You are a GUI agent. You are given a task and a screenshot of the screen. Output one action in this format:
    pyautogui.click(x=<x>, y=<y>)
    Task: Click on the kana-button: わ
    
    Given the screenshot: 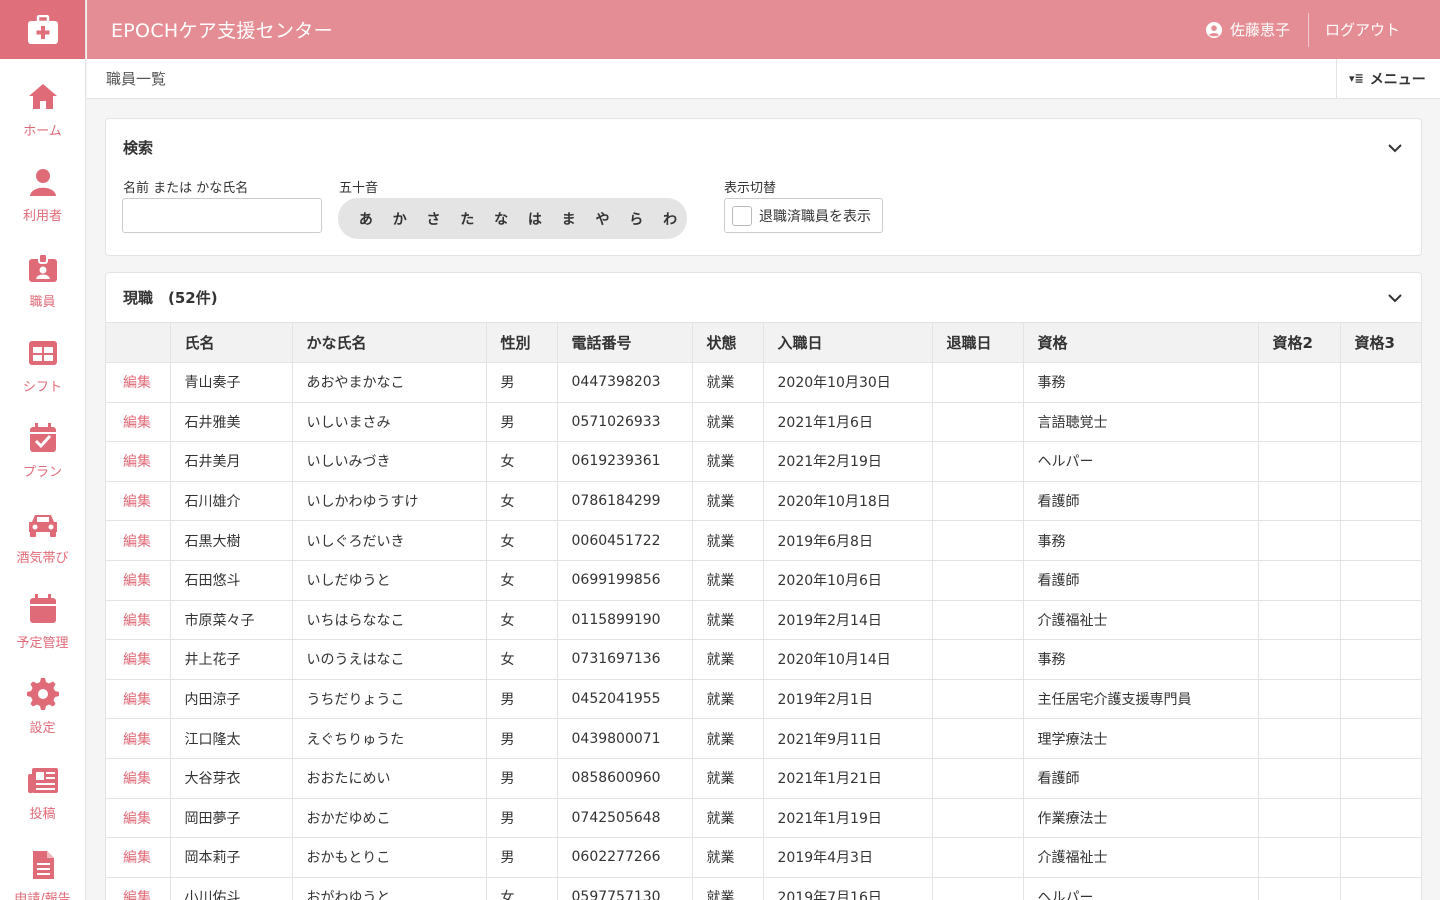 What is the action you would take?
    pyautogui.click(x=670, y=219)
    